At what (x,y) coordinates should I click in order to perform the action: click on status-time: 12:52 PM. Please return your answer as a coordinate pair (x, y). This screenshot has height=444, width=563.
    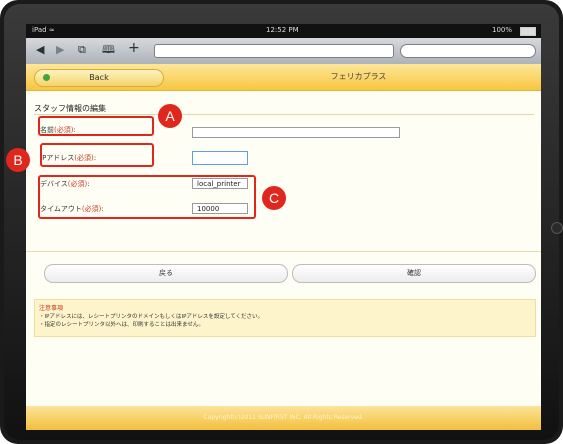
    Looking at the image, I should click on (282, 30).